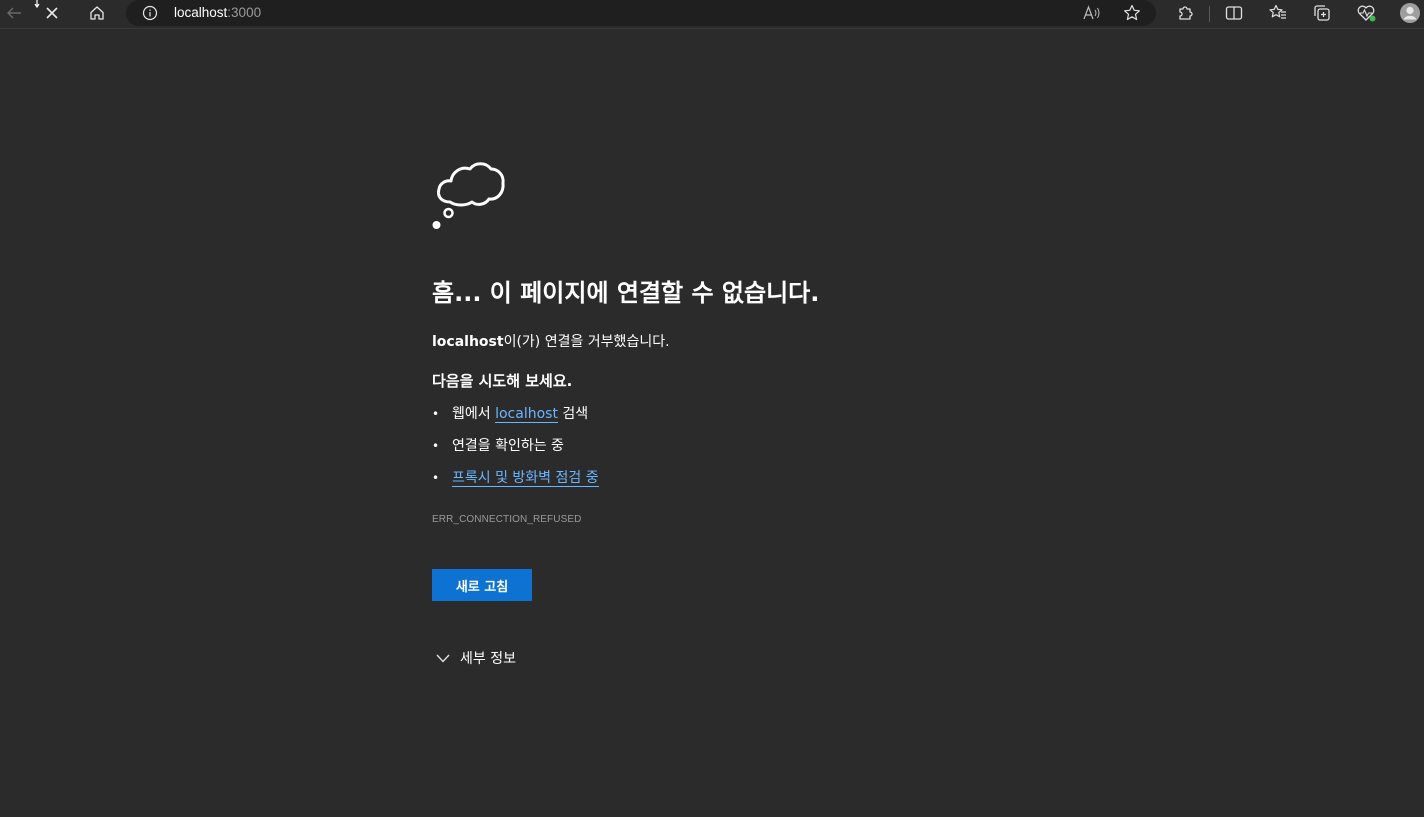 The height and width of the screenshot is (817, 1424). Describe the element at coordinates (626, 293) in the screenshot. I see `error-title: 흠... 이 페이지에 연결할 수 없습니다.` at that location.